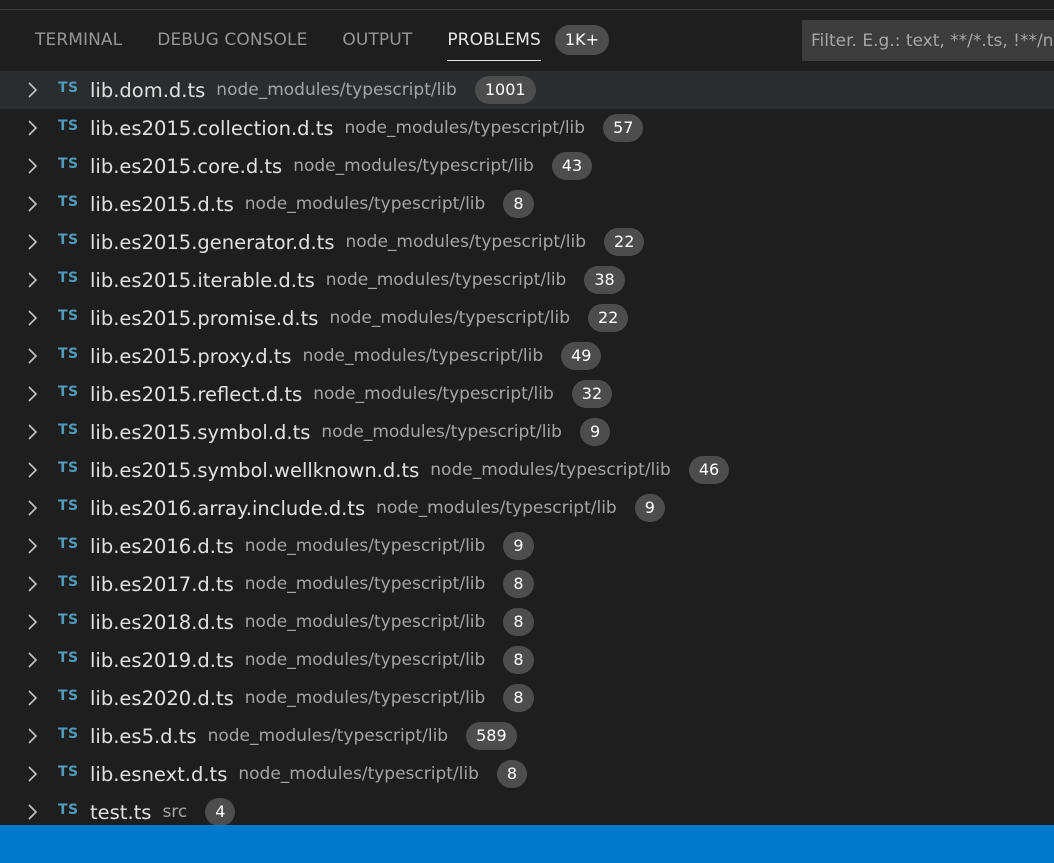 The image size is (1054, 863). Describe the element at coordinates (928, 40) in the screenshot. I see `problems-filter-input` at that location.